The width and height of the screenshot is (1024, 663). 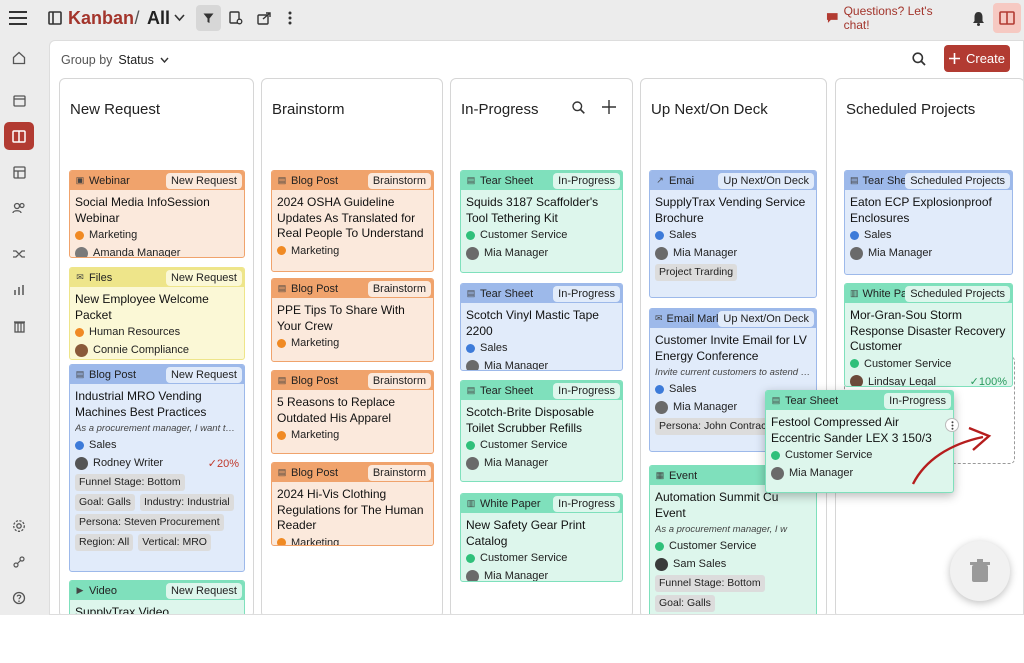 What do you see at coordinates (892, 18) in the screenshot?
I see `chat-link: Questions? Let's chat!` at bounding box center [892, 18].